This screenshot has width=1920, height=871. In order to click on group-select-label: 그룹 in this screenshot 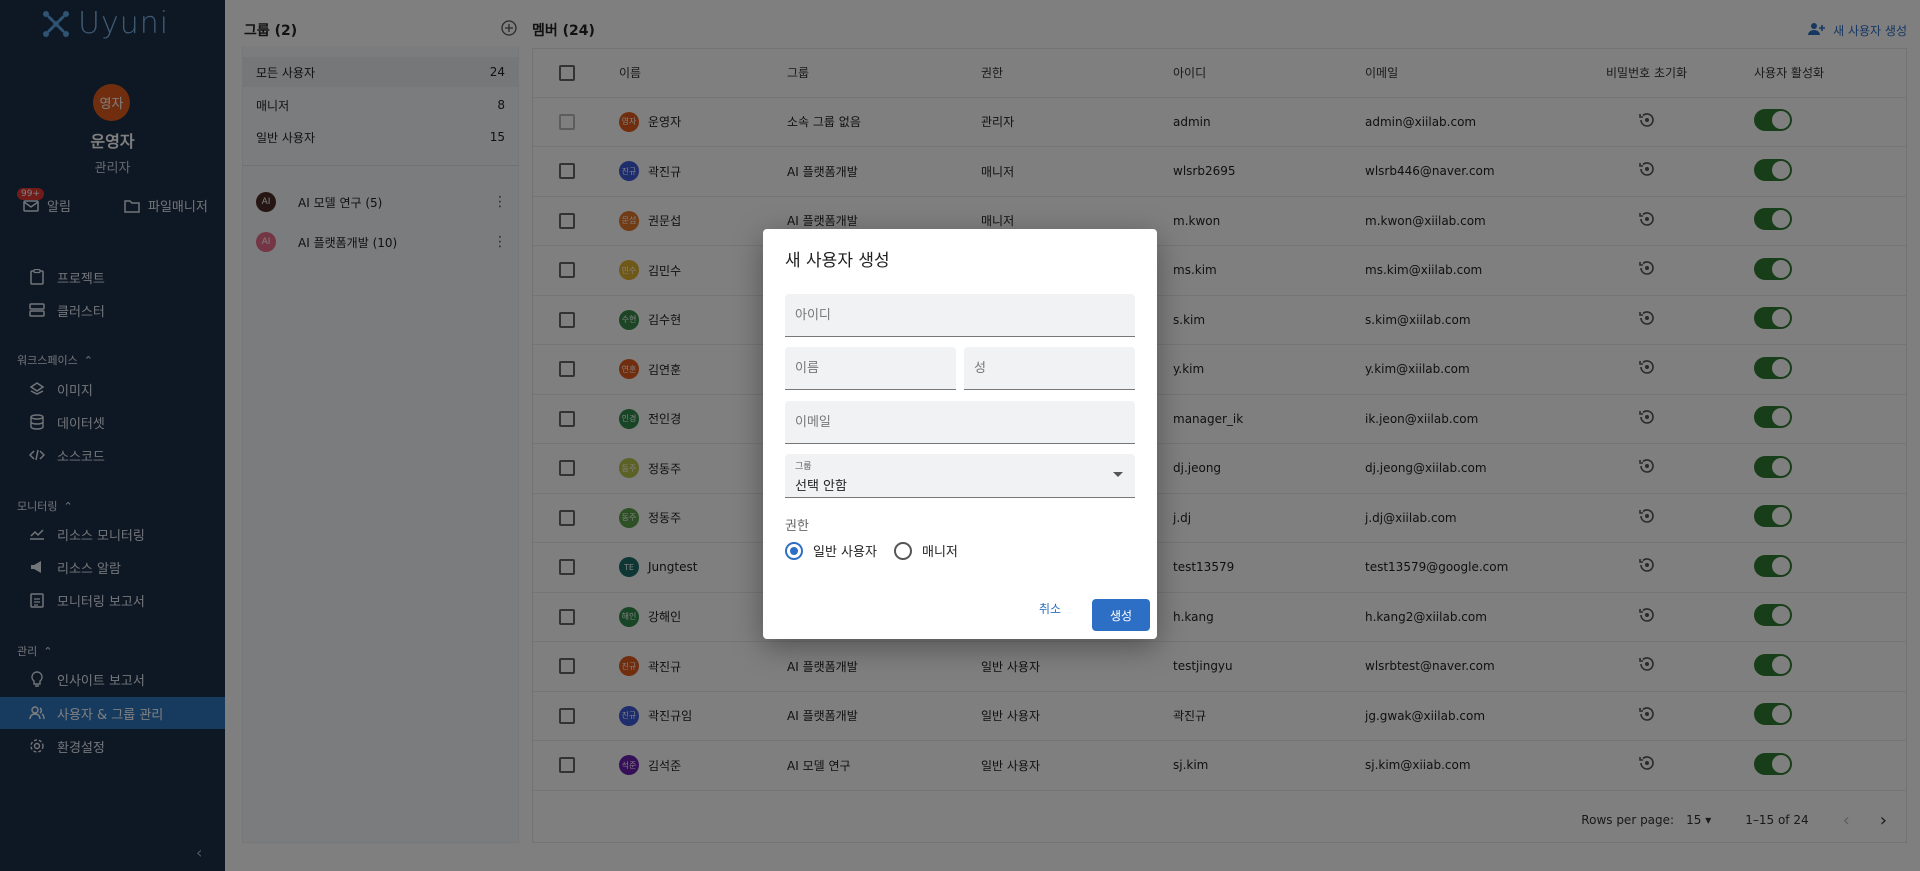, I will do `click(803, 467)`.